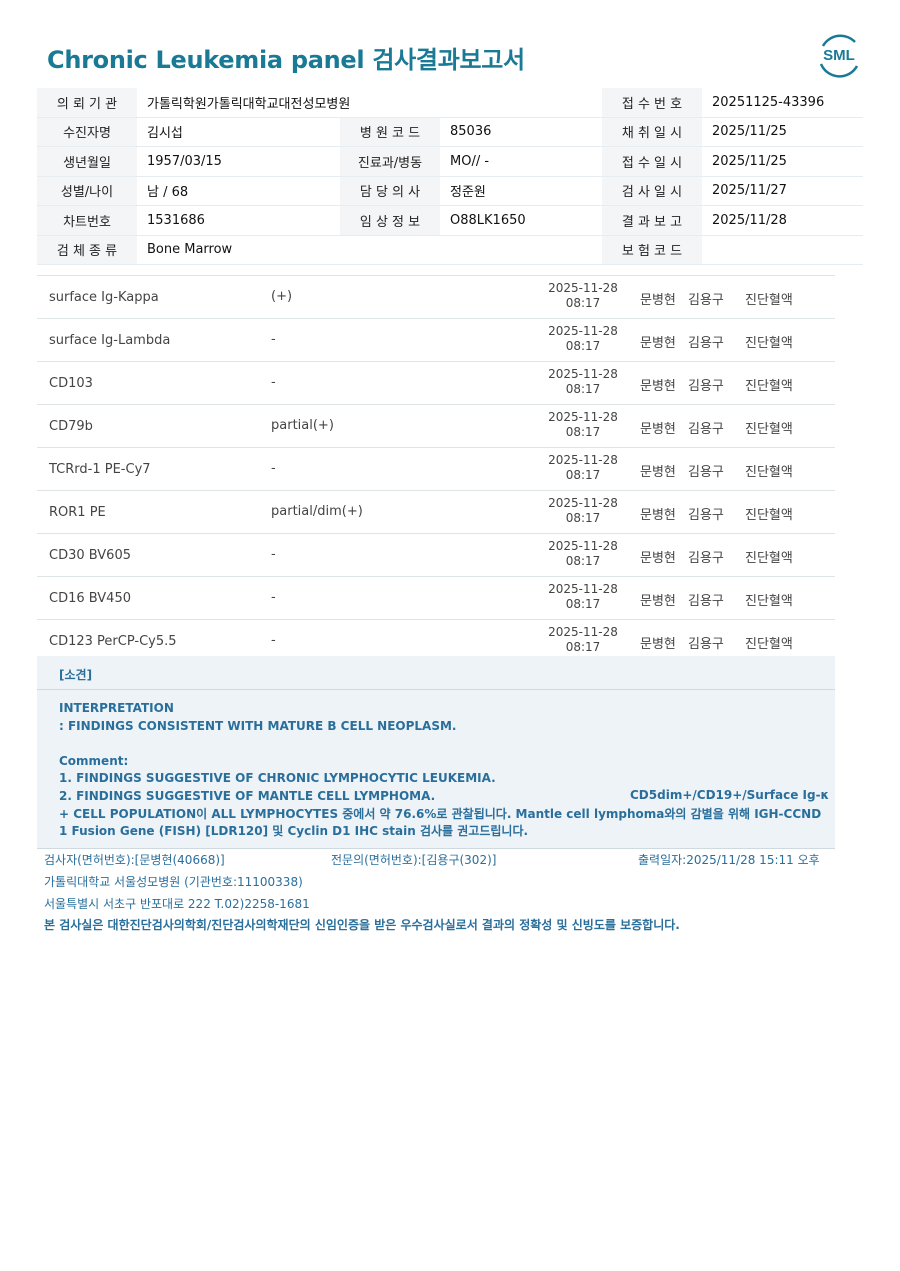 This screenshot has width=900, height=1271. I want to click on collect-date-label: 채 취 일 시, so click(652, 131).